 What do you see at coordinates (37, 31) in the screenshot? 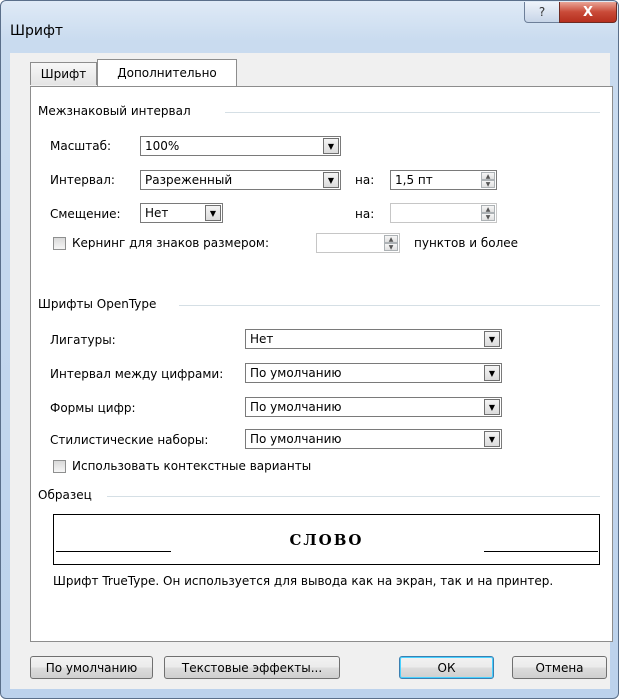
I see `window-title: Шрифт` at bounding box center [37, 31].